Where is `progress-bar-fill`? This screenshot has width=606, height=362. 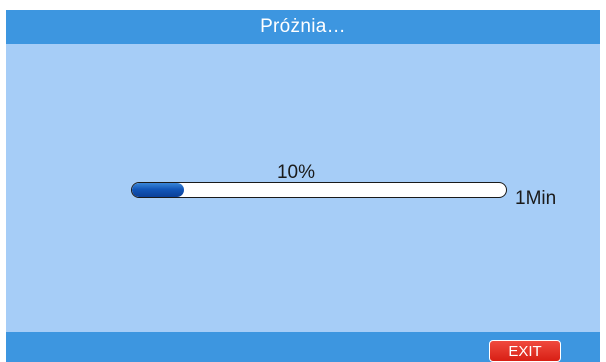 progress-bar-fill is located at coordinates (158, 190).